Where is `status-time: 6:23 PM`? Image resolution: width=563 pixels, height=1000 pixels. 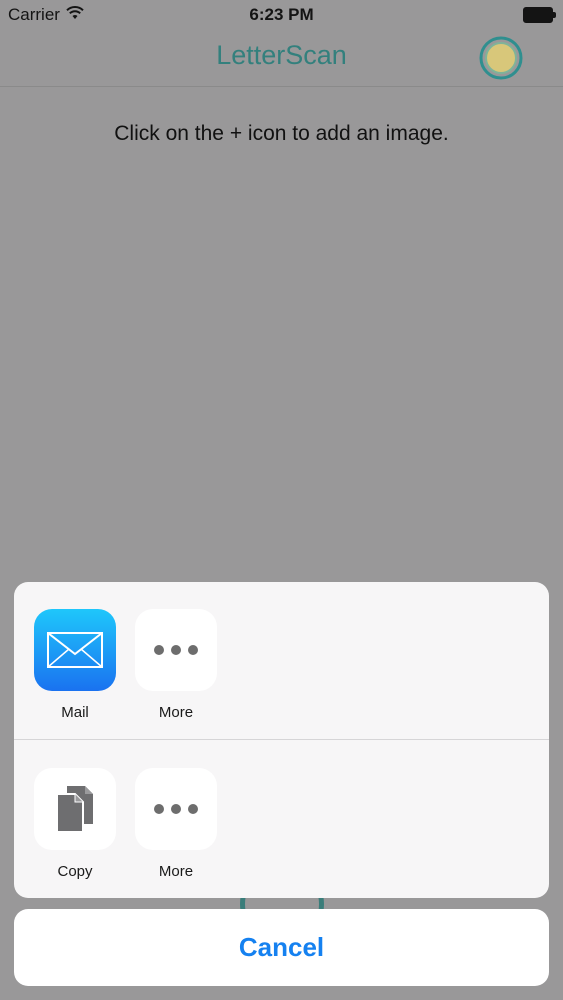 status-time: 6:23 PM is located at coordinates (281, 14).